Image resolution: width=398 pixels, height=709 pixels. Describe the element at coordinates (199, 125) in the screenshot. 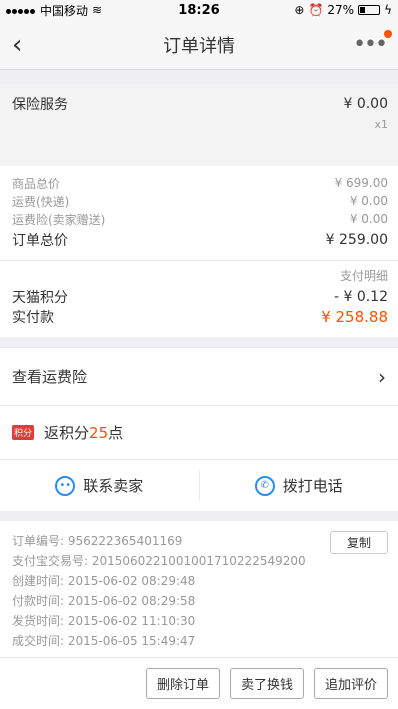

I see `insurance-service: 保险服务 ¥ 0.00 x1` at that location.